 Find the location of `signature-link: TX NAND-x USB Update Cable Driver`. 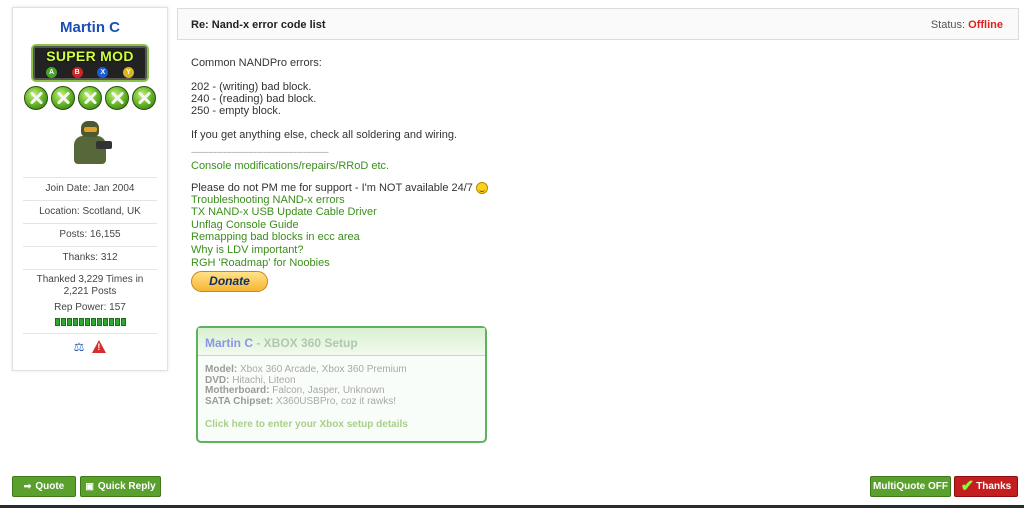

signature-link: TX NAND-x USB Update Cable Driver is located at coordinates (501, 212).